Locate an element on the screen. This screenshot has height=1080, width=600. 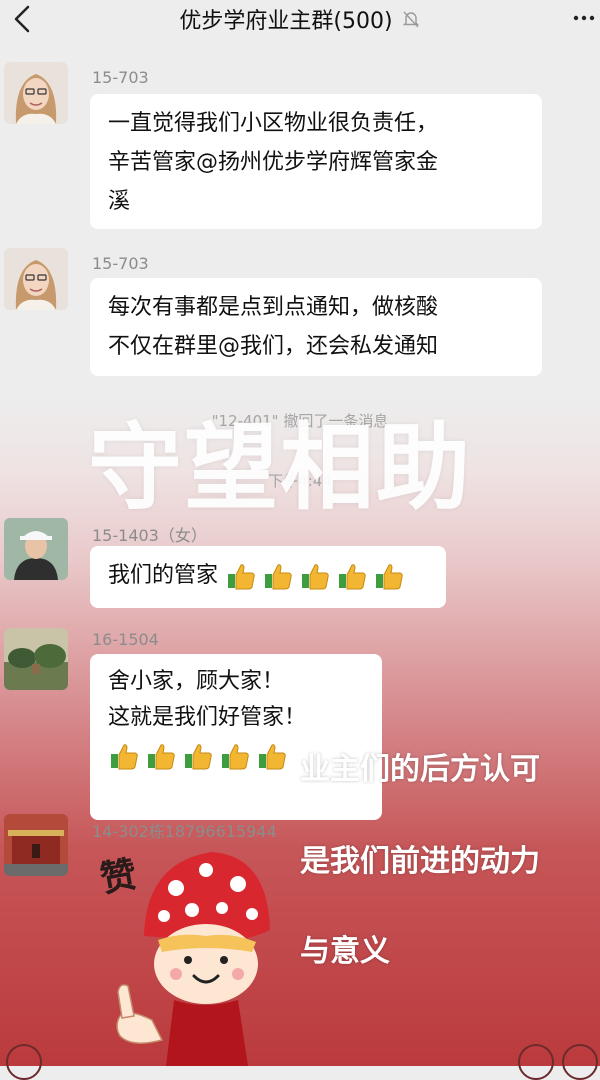
message-line: 辛苦管家@扬州优步学府辉管家金 is located at coordinates (273, 162).